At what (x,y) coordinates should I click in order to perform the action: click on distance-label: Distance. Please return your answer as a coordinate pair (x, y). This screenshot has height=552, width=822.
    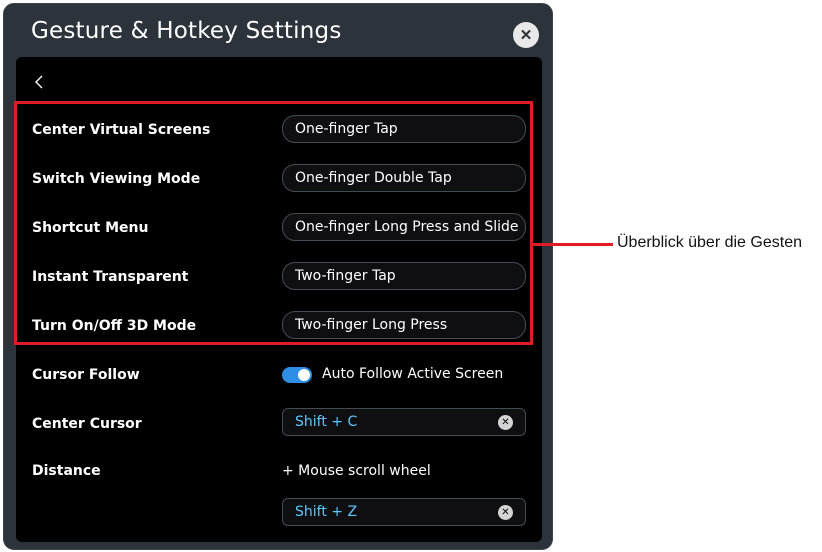
    Looking at the image, I should click on (66, 471).